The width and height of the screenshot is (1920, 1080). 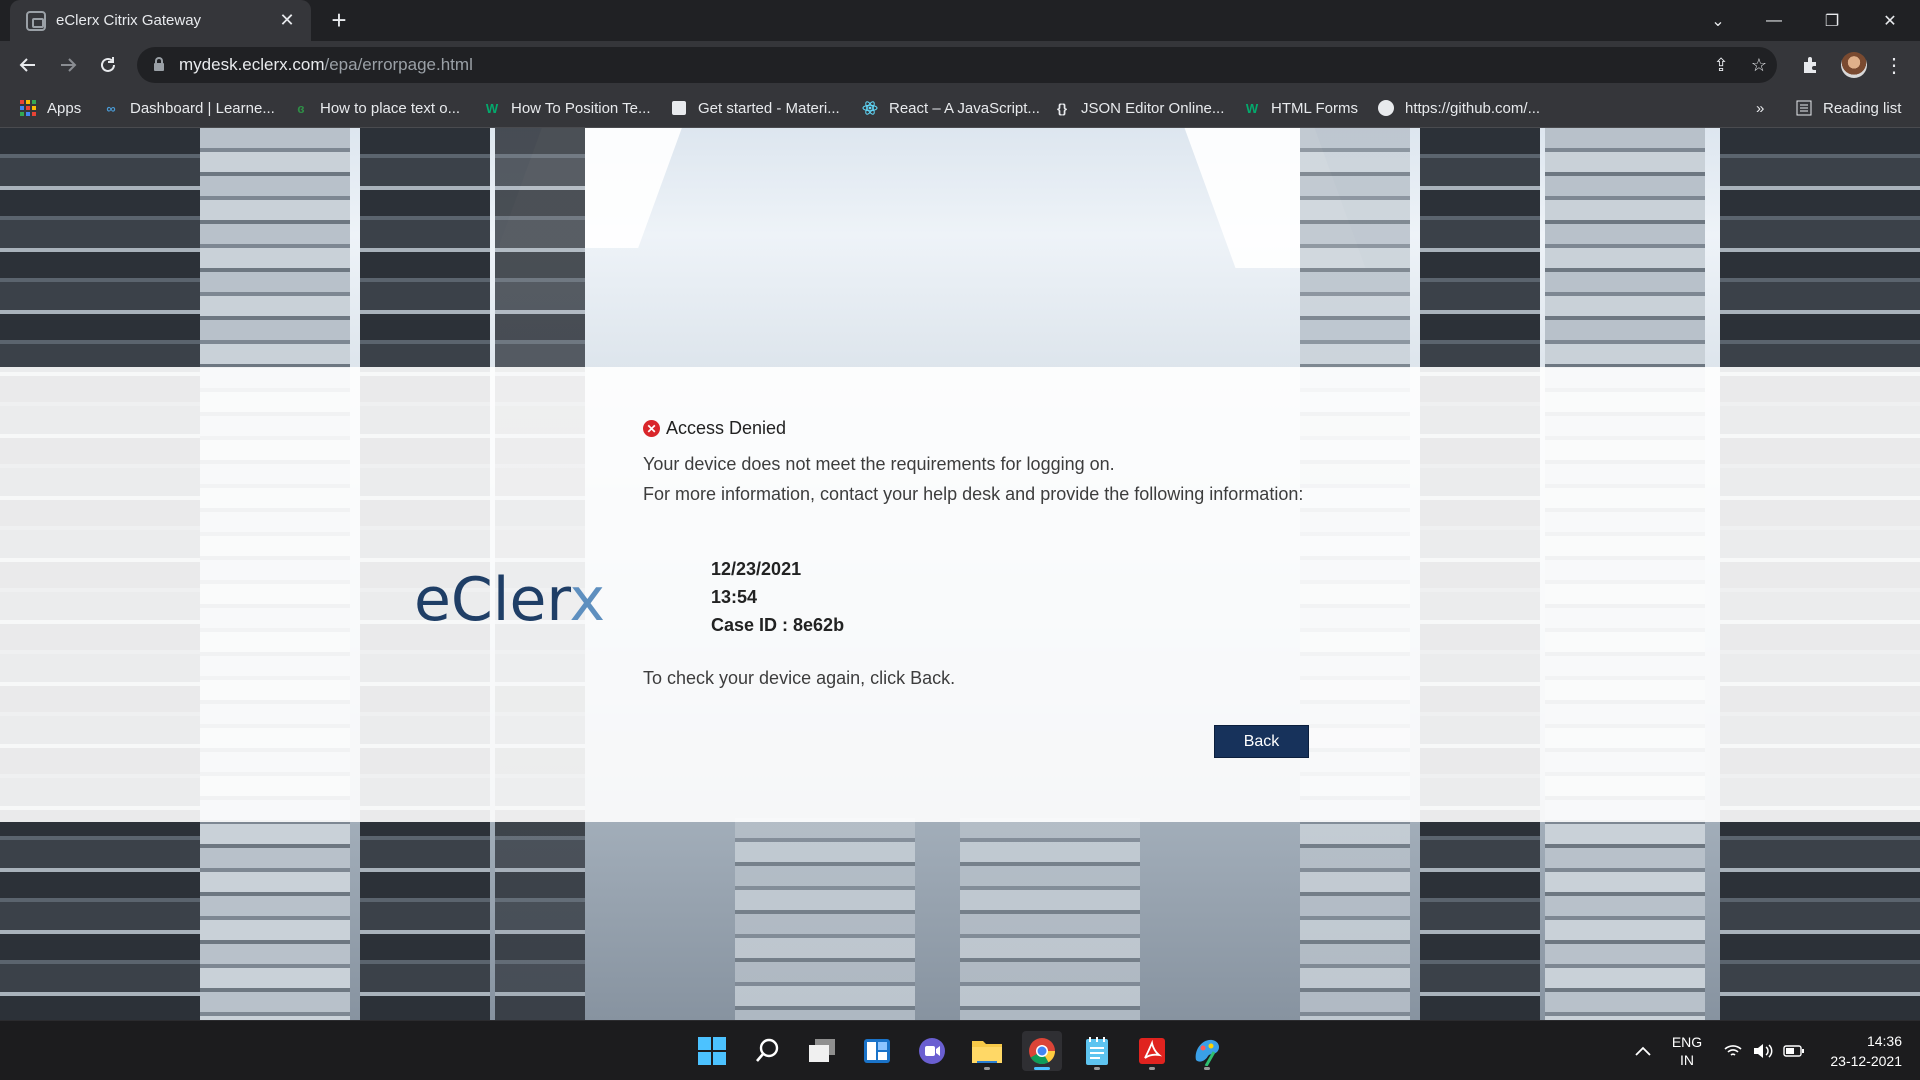 What do you see at coordinates (1386, 108) in the screenshot?
I see `github-icon` at bounding box center [1386, 108].